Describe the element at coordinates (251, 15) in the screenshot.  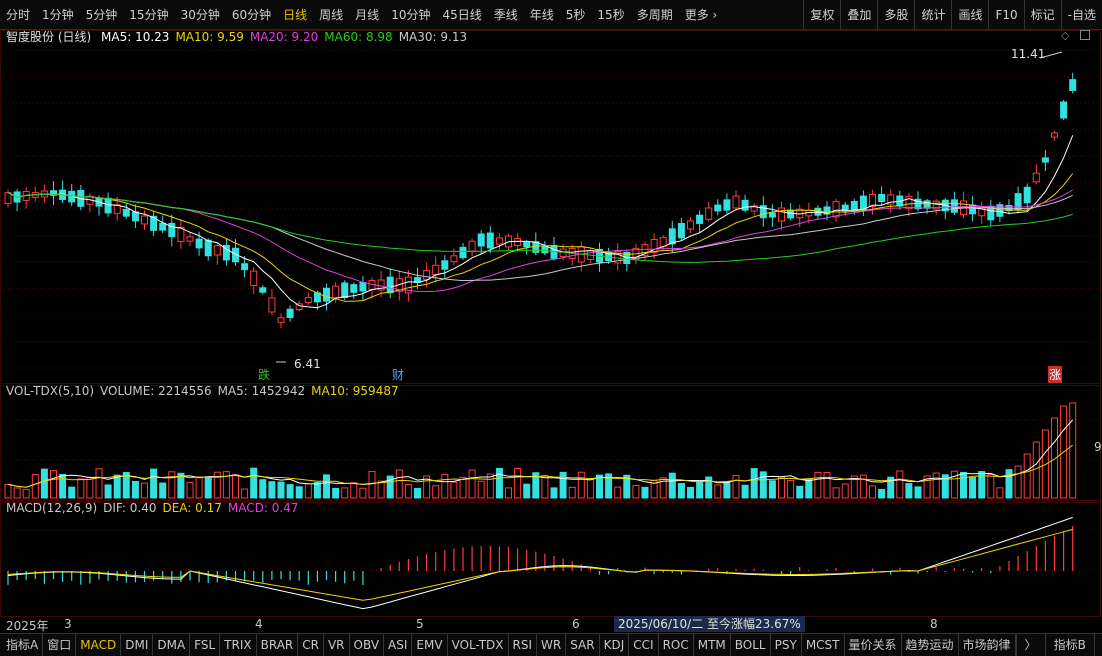
I see `period-tab: 60分钟` at that location.